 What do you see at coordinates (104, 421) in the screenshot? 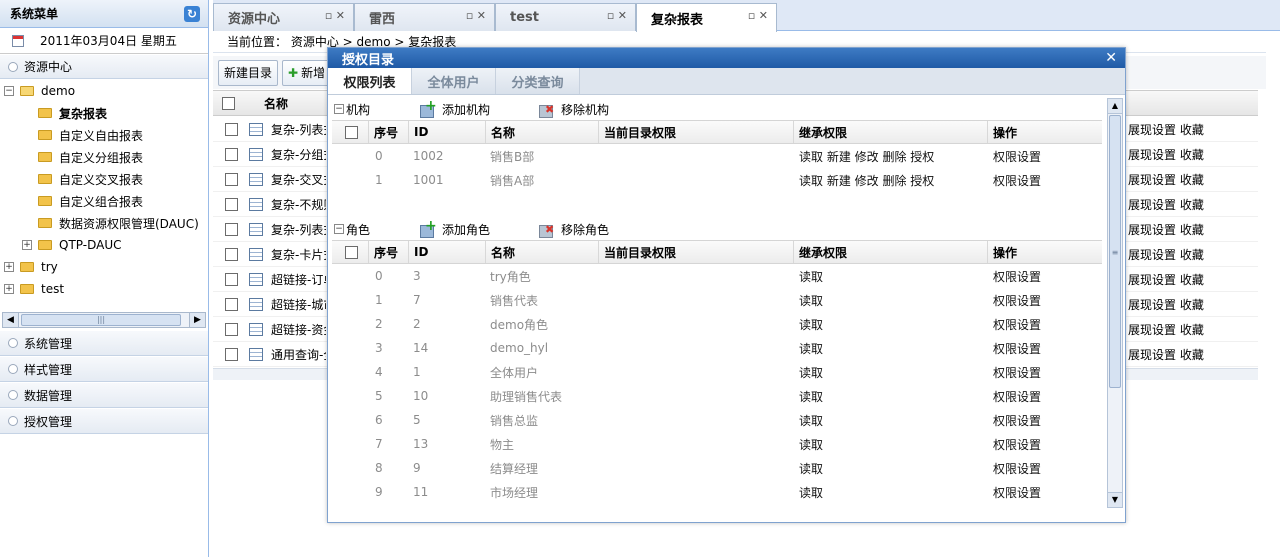
I see `accordion-panel: 授权管理` at bounding box center [104, 421].